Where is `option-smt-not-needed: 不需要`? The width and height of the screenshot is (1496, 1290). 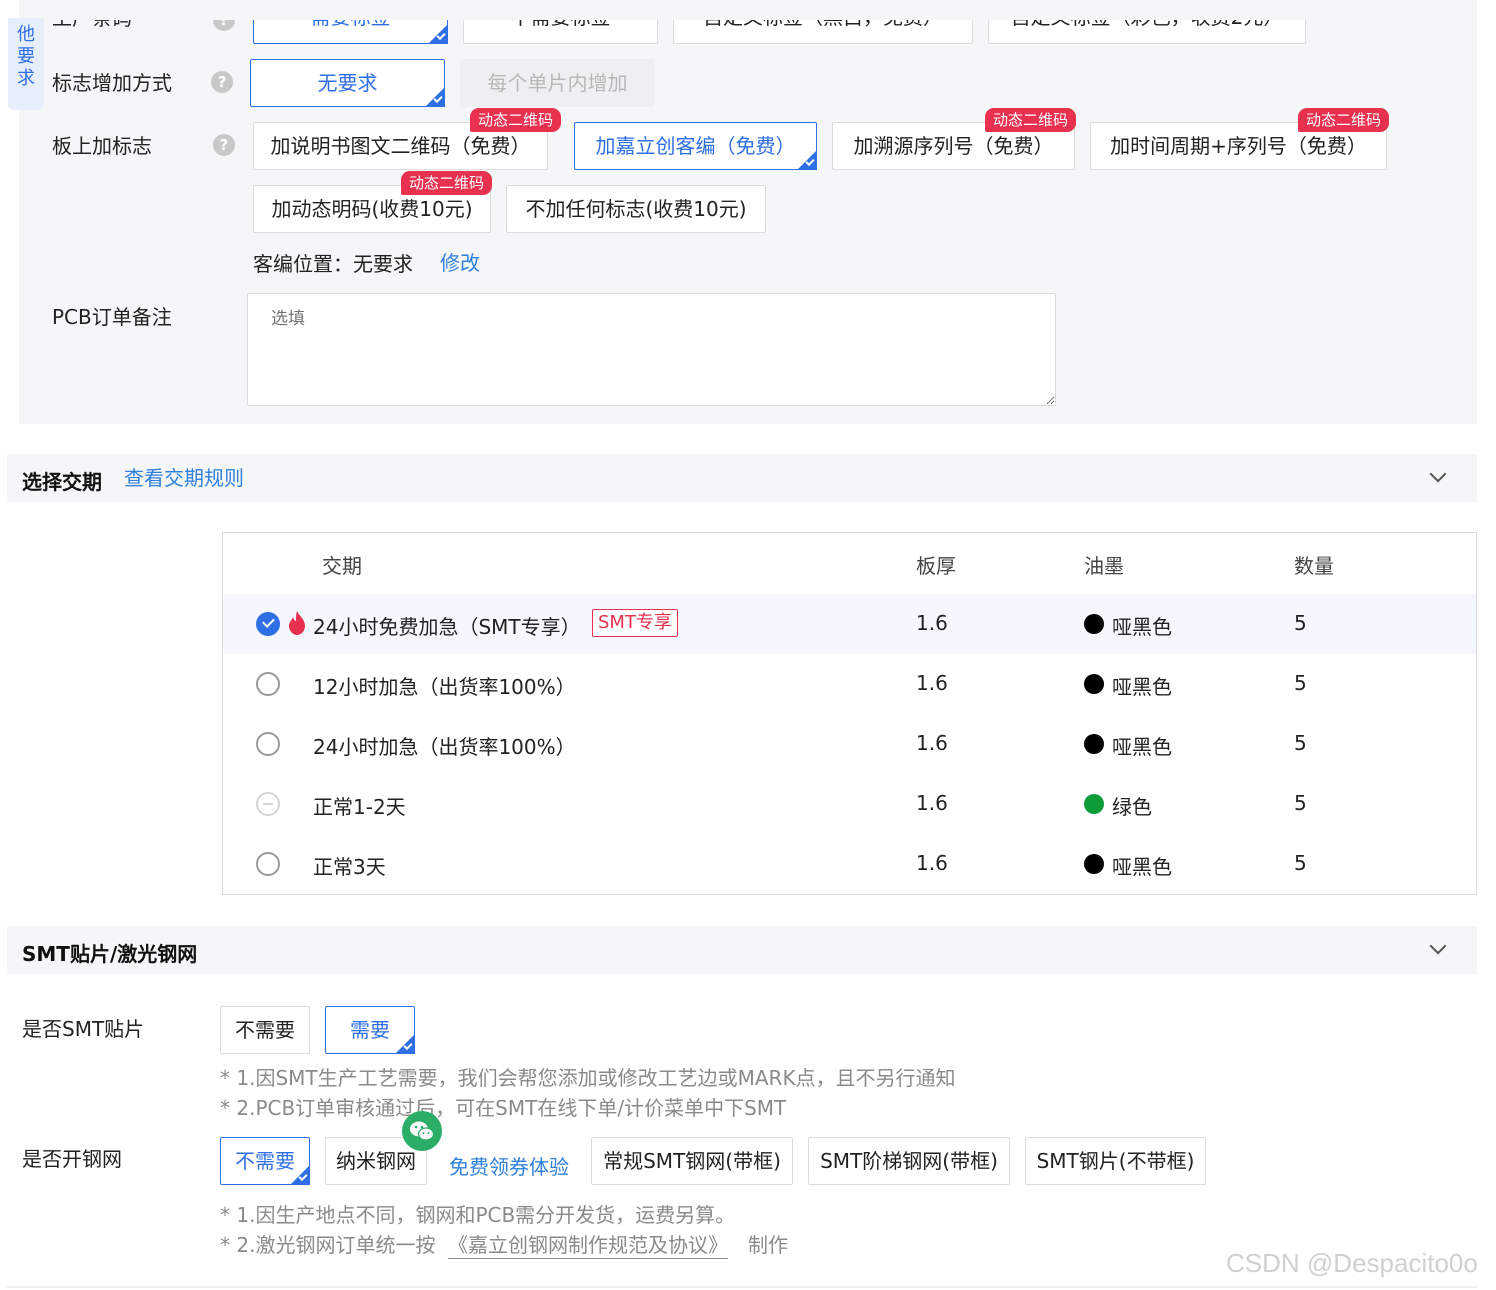 option-smt-not-needed: 不需要 is located at coordinates (265, 1030).